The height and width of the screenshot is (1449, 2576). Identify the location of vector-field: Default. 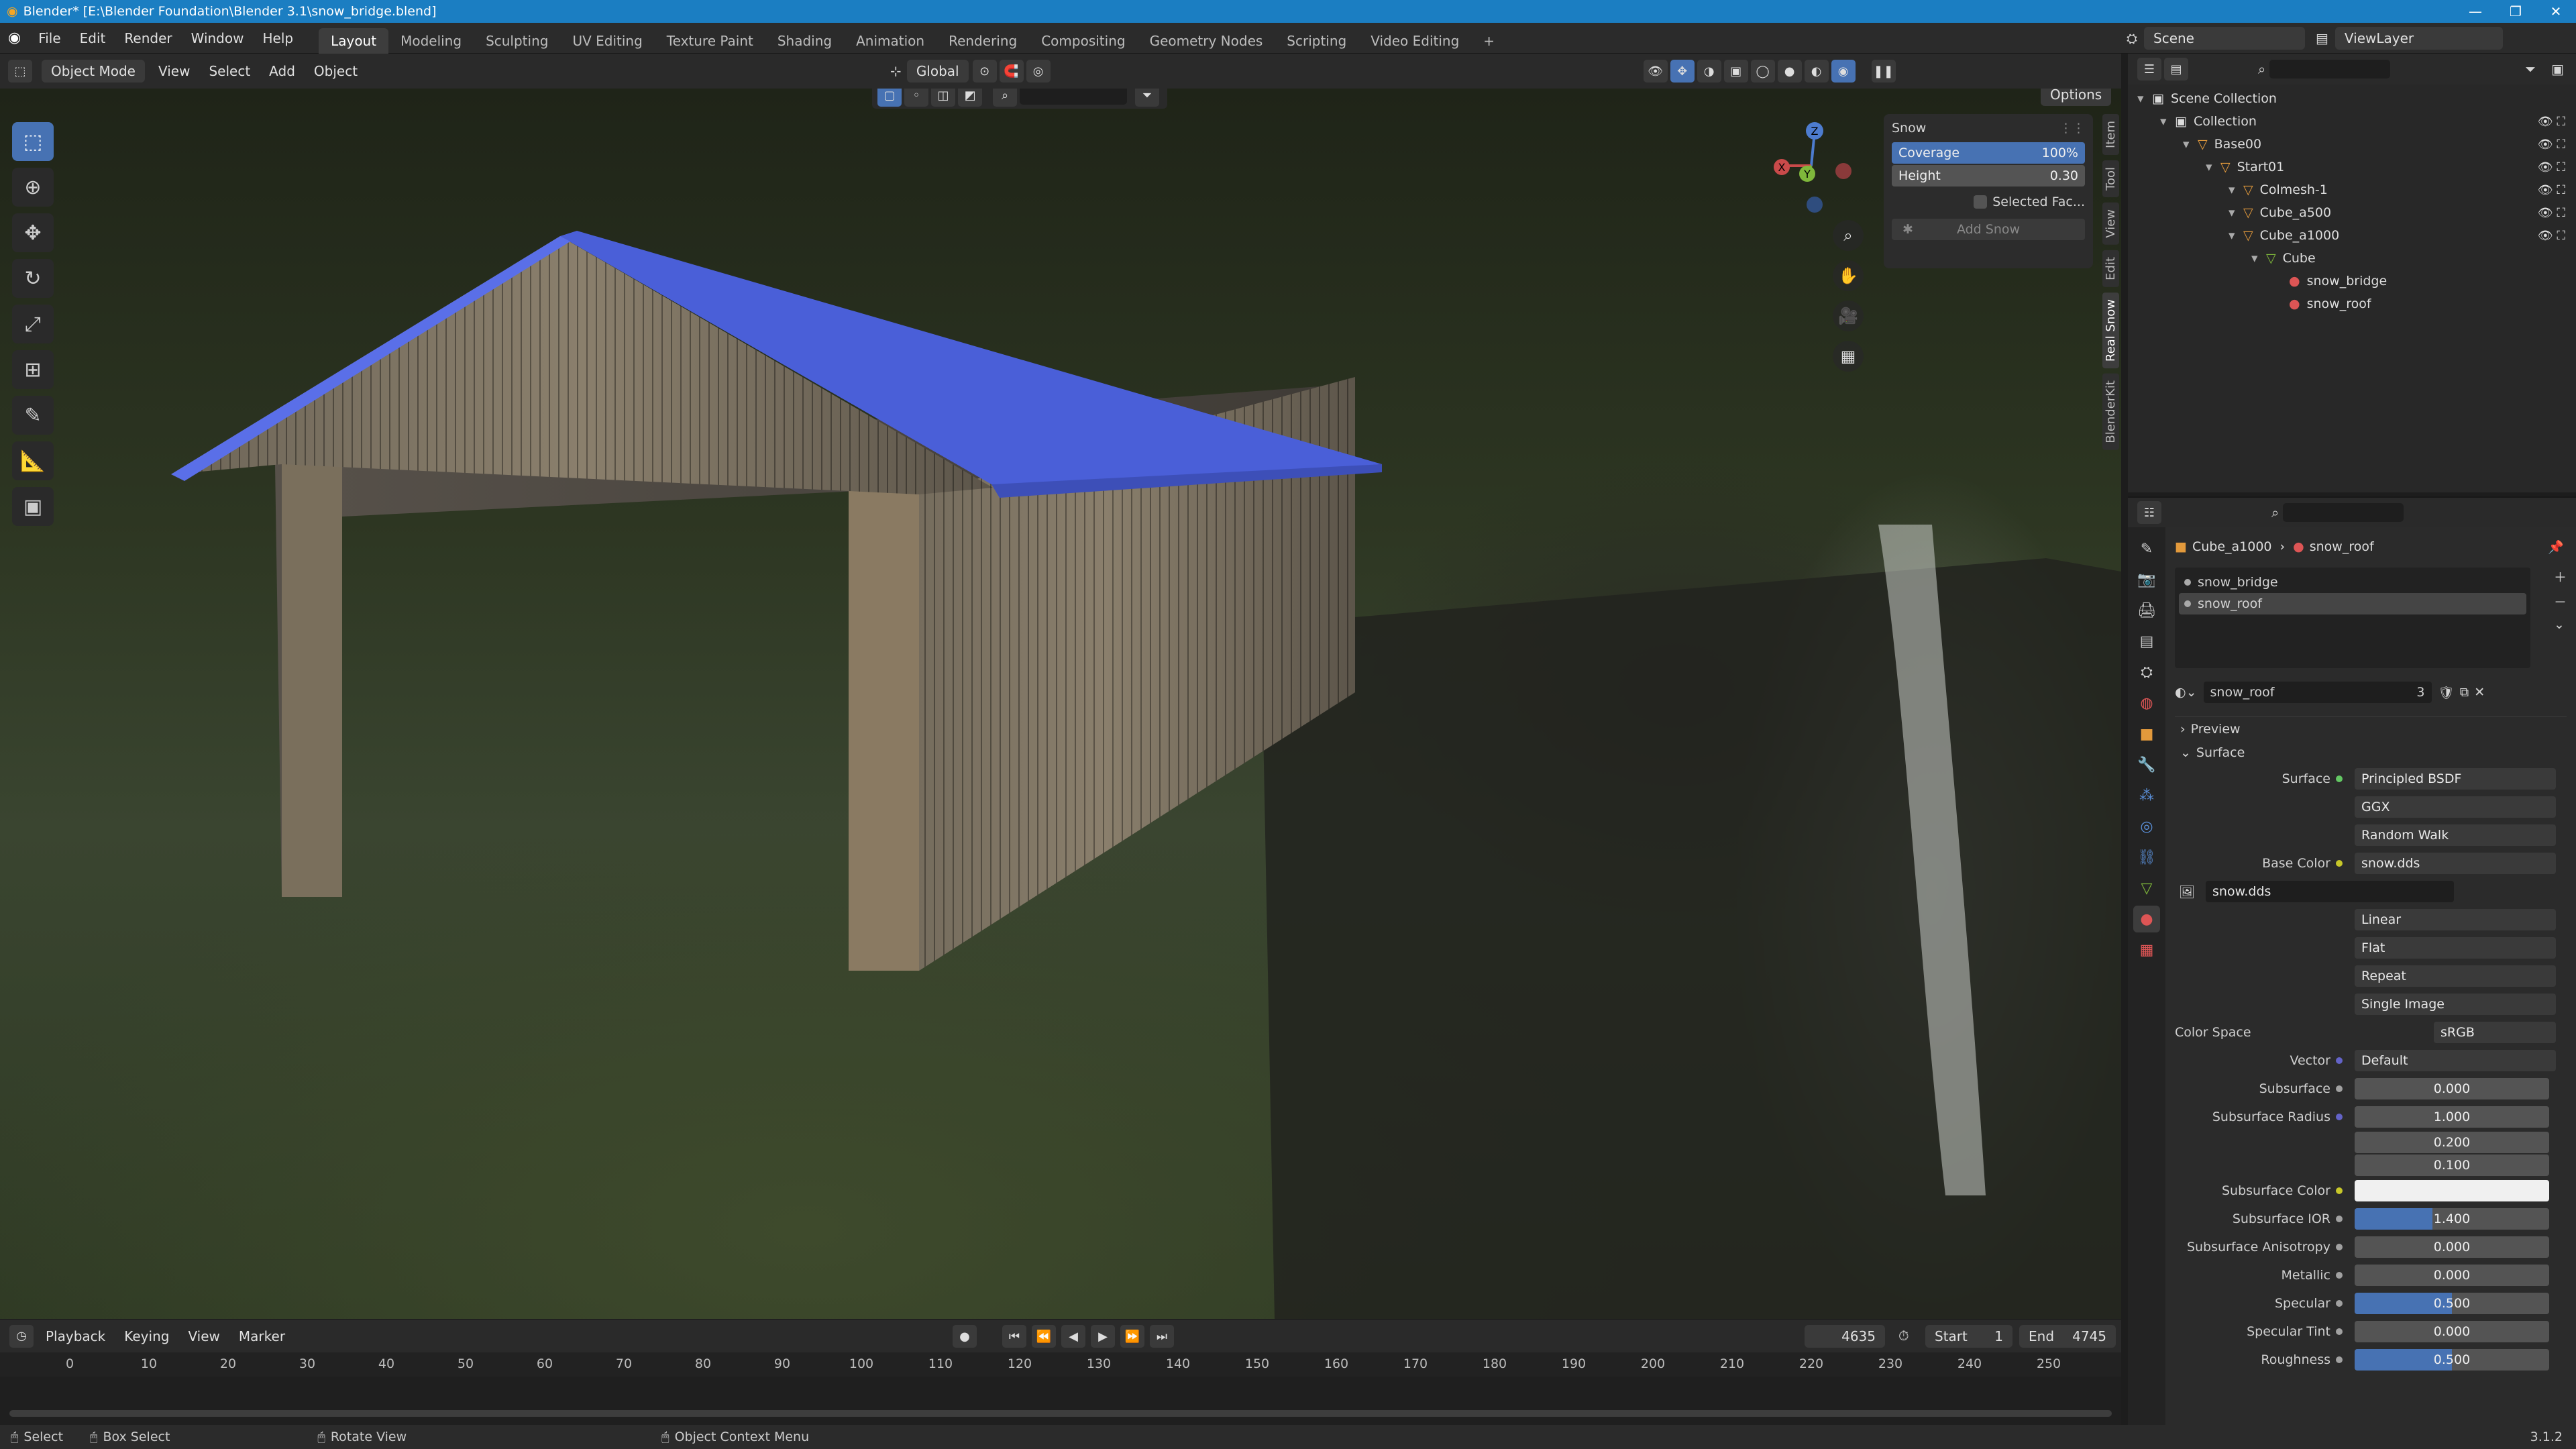
(2455, 1060).